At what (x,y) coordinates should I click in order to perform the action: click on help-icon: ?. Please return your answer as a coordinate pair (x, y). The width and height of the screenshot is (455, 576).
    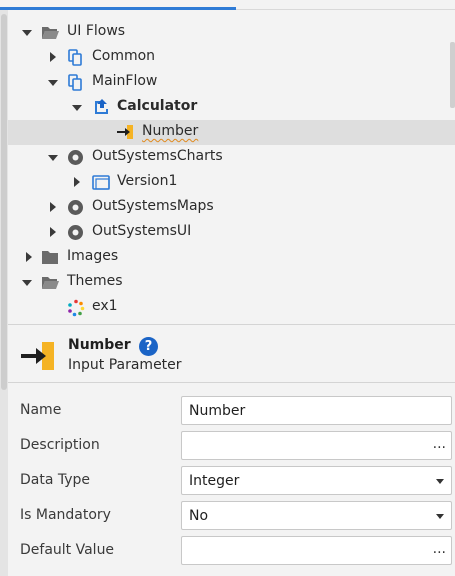
    Looking at the image, I should click on (148, 346).